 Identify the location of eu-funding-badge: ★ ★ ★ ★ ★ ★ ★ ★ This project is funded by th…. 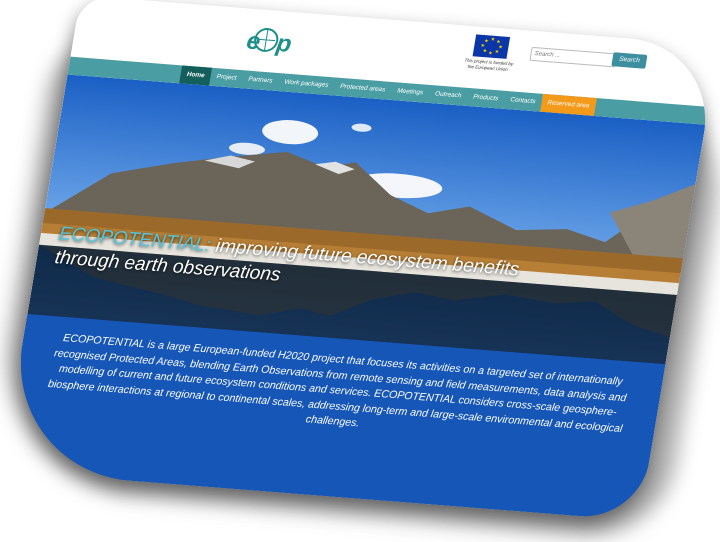
(490, 53).